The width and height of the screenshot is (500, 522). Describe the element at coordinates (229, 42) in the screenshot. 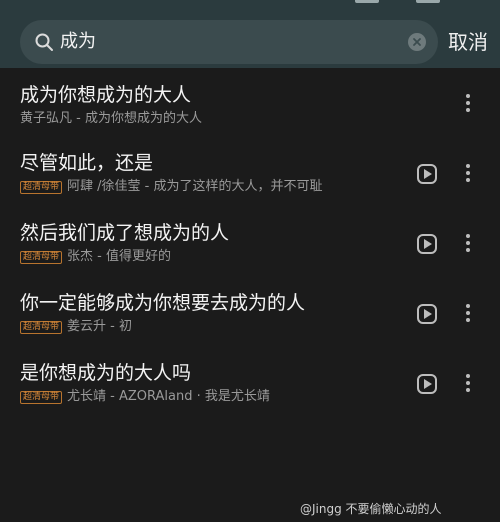

I see `search-input: 成为` at that location.